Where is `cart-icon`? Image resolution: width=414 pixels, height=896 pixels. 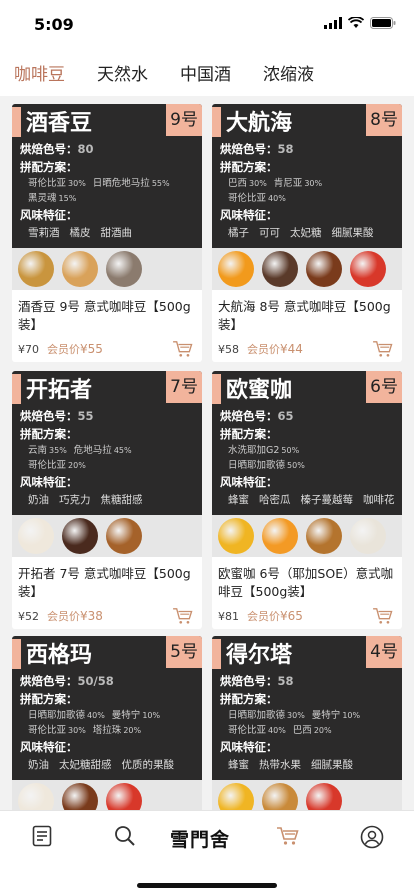 cart-icon is located at coordinates (288, 838).